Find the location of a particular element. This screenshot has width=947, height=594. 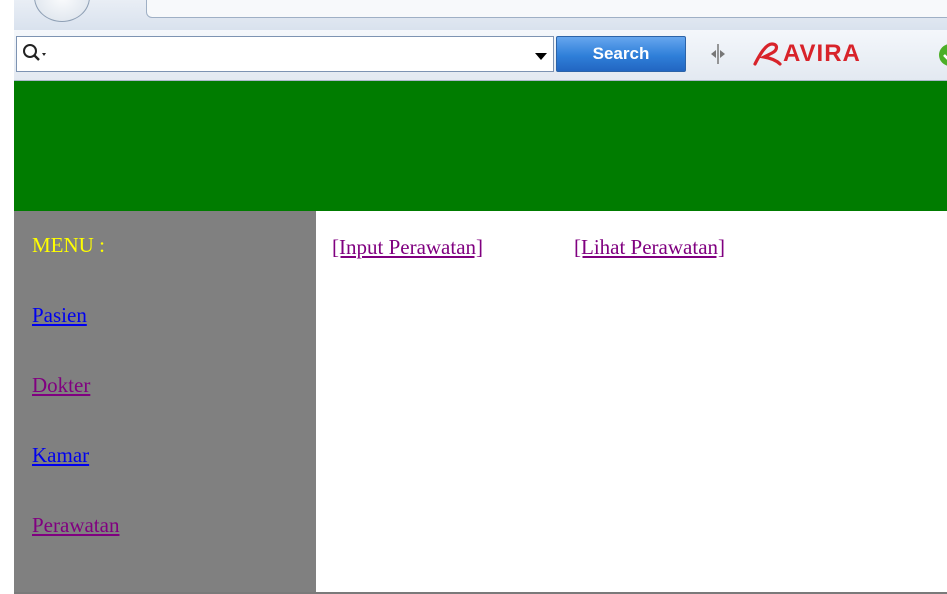

search-box is located at coordinates (285, 54).